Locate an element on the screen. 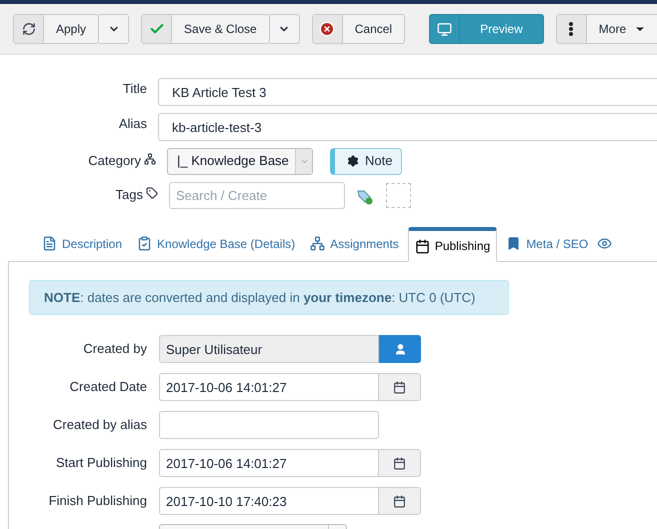 This screenshot has height=529, width=657. tab: Assignments is located at coordinates (354, 243).